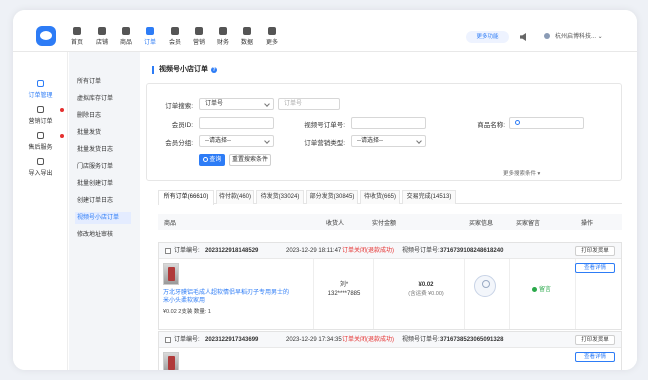 The width and height of the screenshot is (648, 380). Describe the element at coordinates (214, 70) in the screenshot. I see `help-icon: ?` at that location.